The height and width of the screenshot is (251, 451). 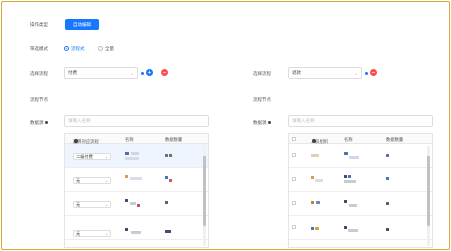 I want to click on left-node-label: 流程节点, so click(x=39, y=100).